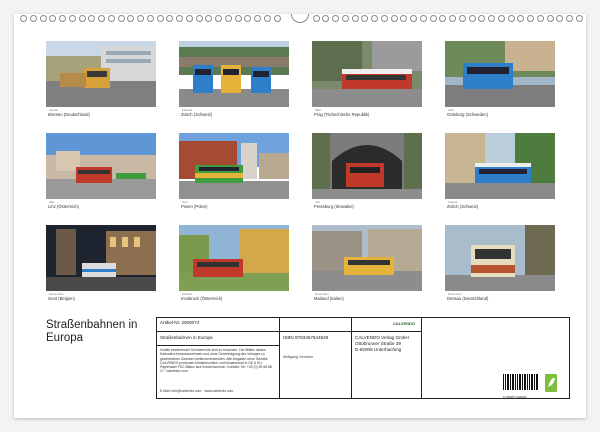  What do you see at coordinates (378, 343) in the screenshot?
I see `publisher-street: Ottobrunner Straße 39` at bounding box center [378, 343].